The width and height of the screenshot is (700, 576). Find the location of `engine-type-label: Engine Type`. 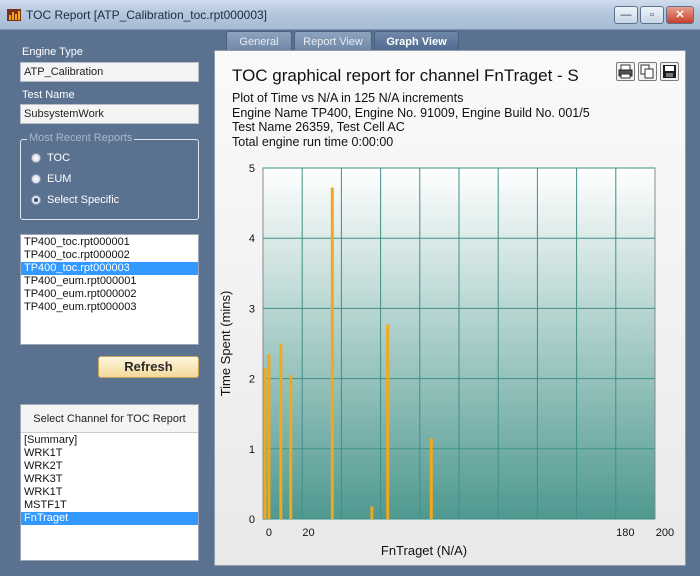

engine-type-label: Engine Type is located at coordinates (52, 52).